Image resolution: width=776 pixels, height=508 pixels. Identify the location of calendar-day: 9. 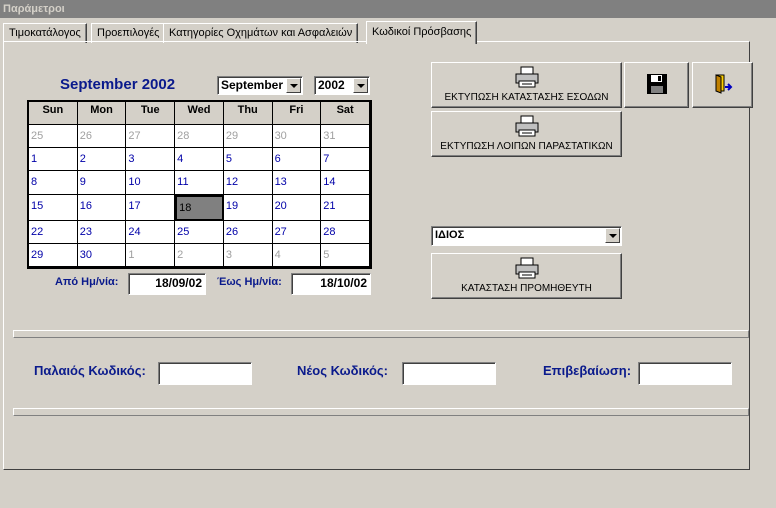
(102, 183).